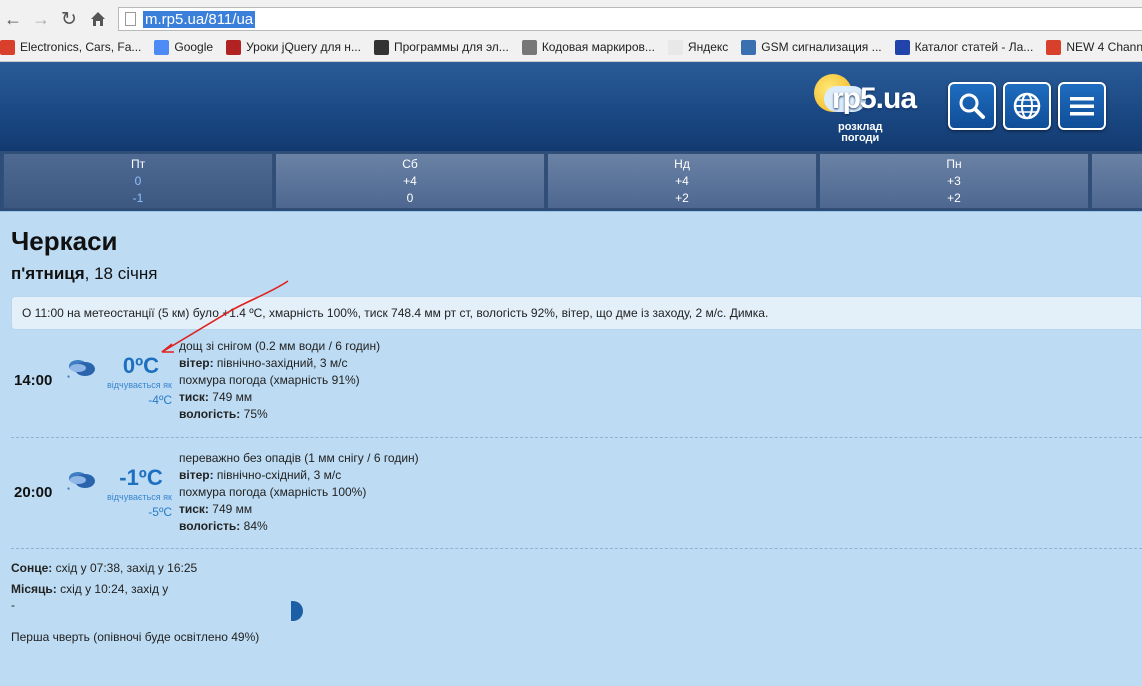 This screenshot has height=686, width=1142. I want to click on home-icon, so click(98, 19).